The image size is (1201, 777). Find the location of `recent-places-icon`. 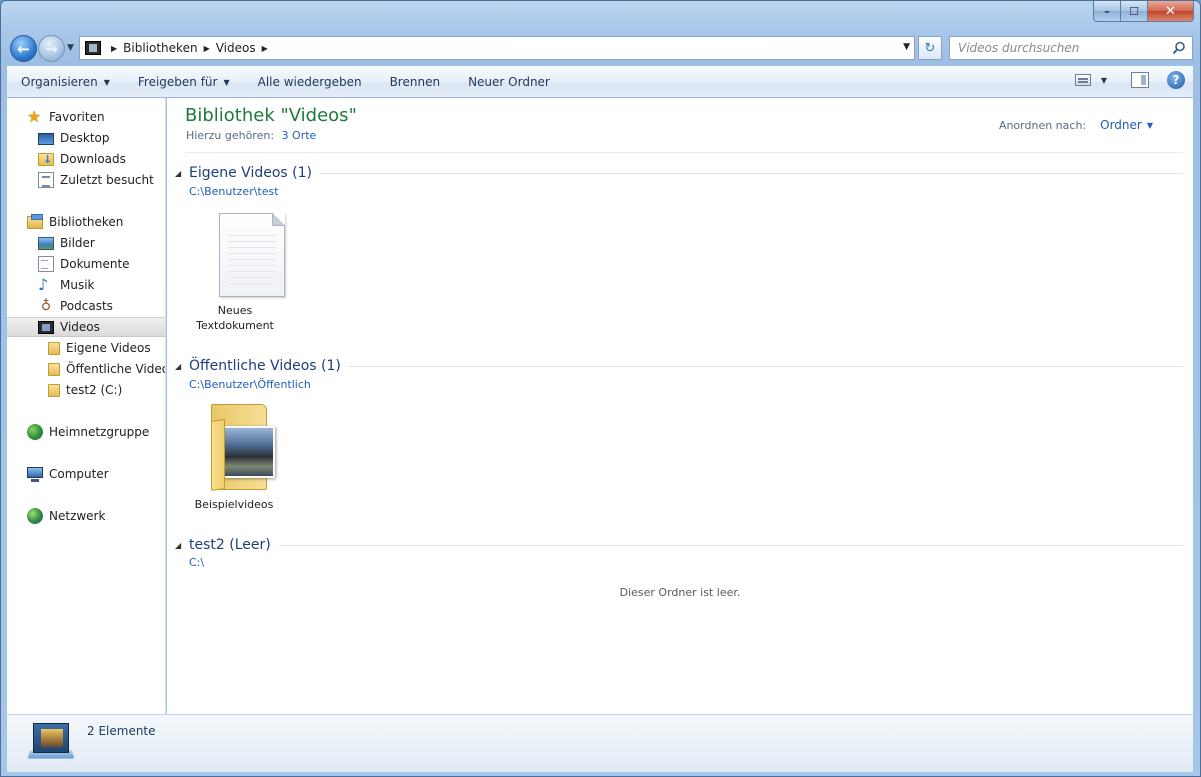

recent-places-icon is located at coordinates (46, 180).